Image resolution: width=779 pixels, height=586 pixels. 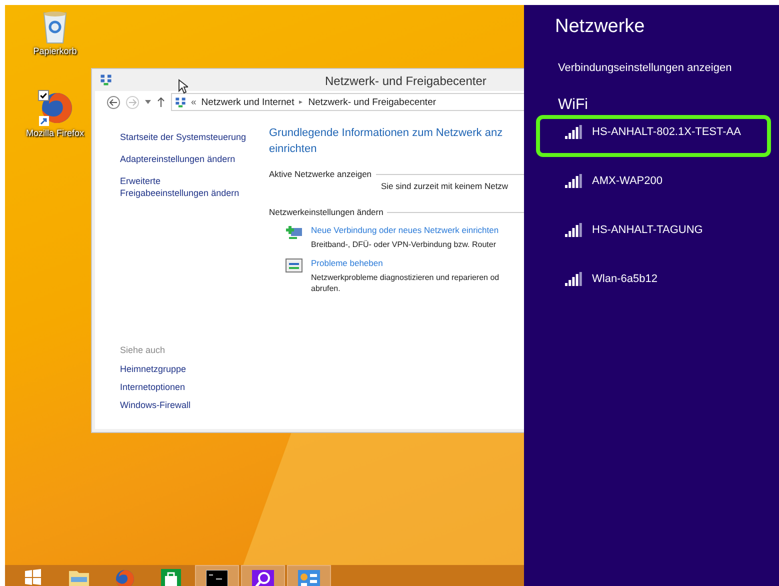 What do you see at coordinates (405, 230) in the screenshot?
I see `task-link: Neue Verbindung oder neues Netzwerk einrichten` at bounding box center [405, 230].